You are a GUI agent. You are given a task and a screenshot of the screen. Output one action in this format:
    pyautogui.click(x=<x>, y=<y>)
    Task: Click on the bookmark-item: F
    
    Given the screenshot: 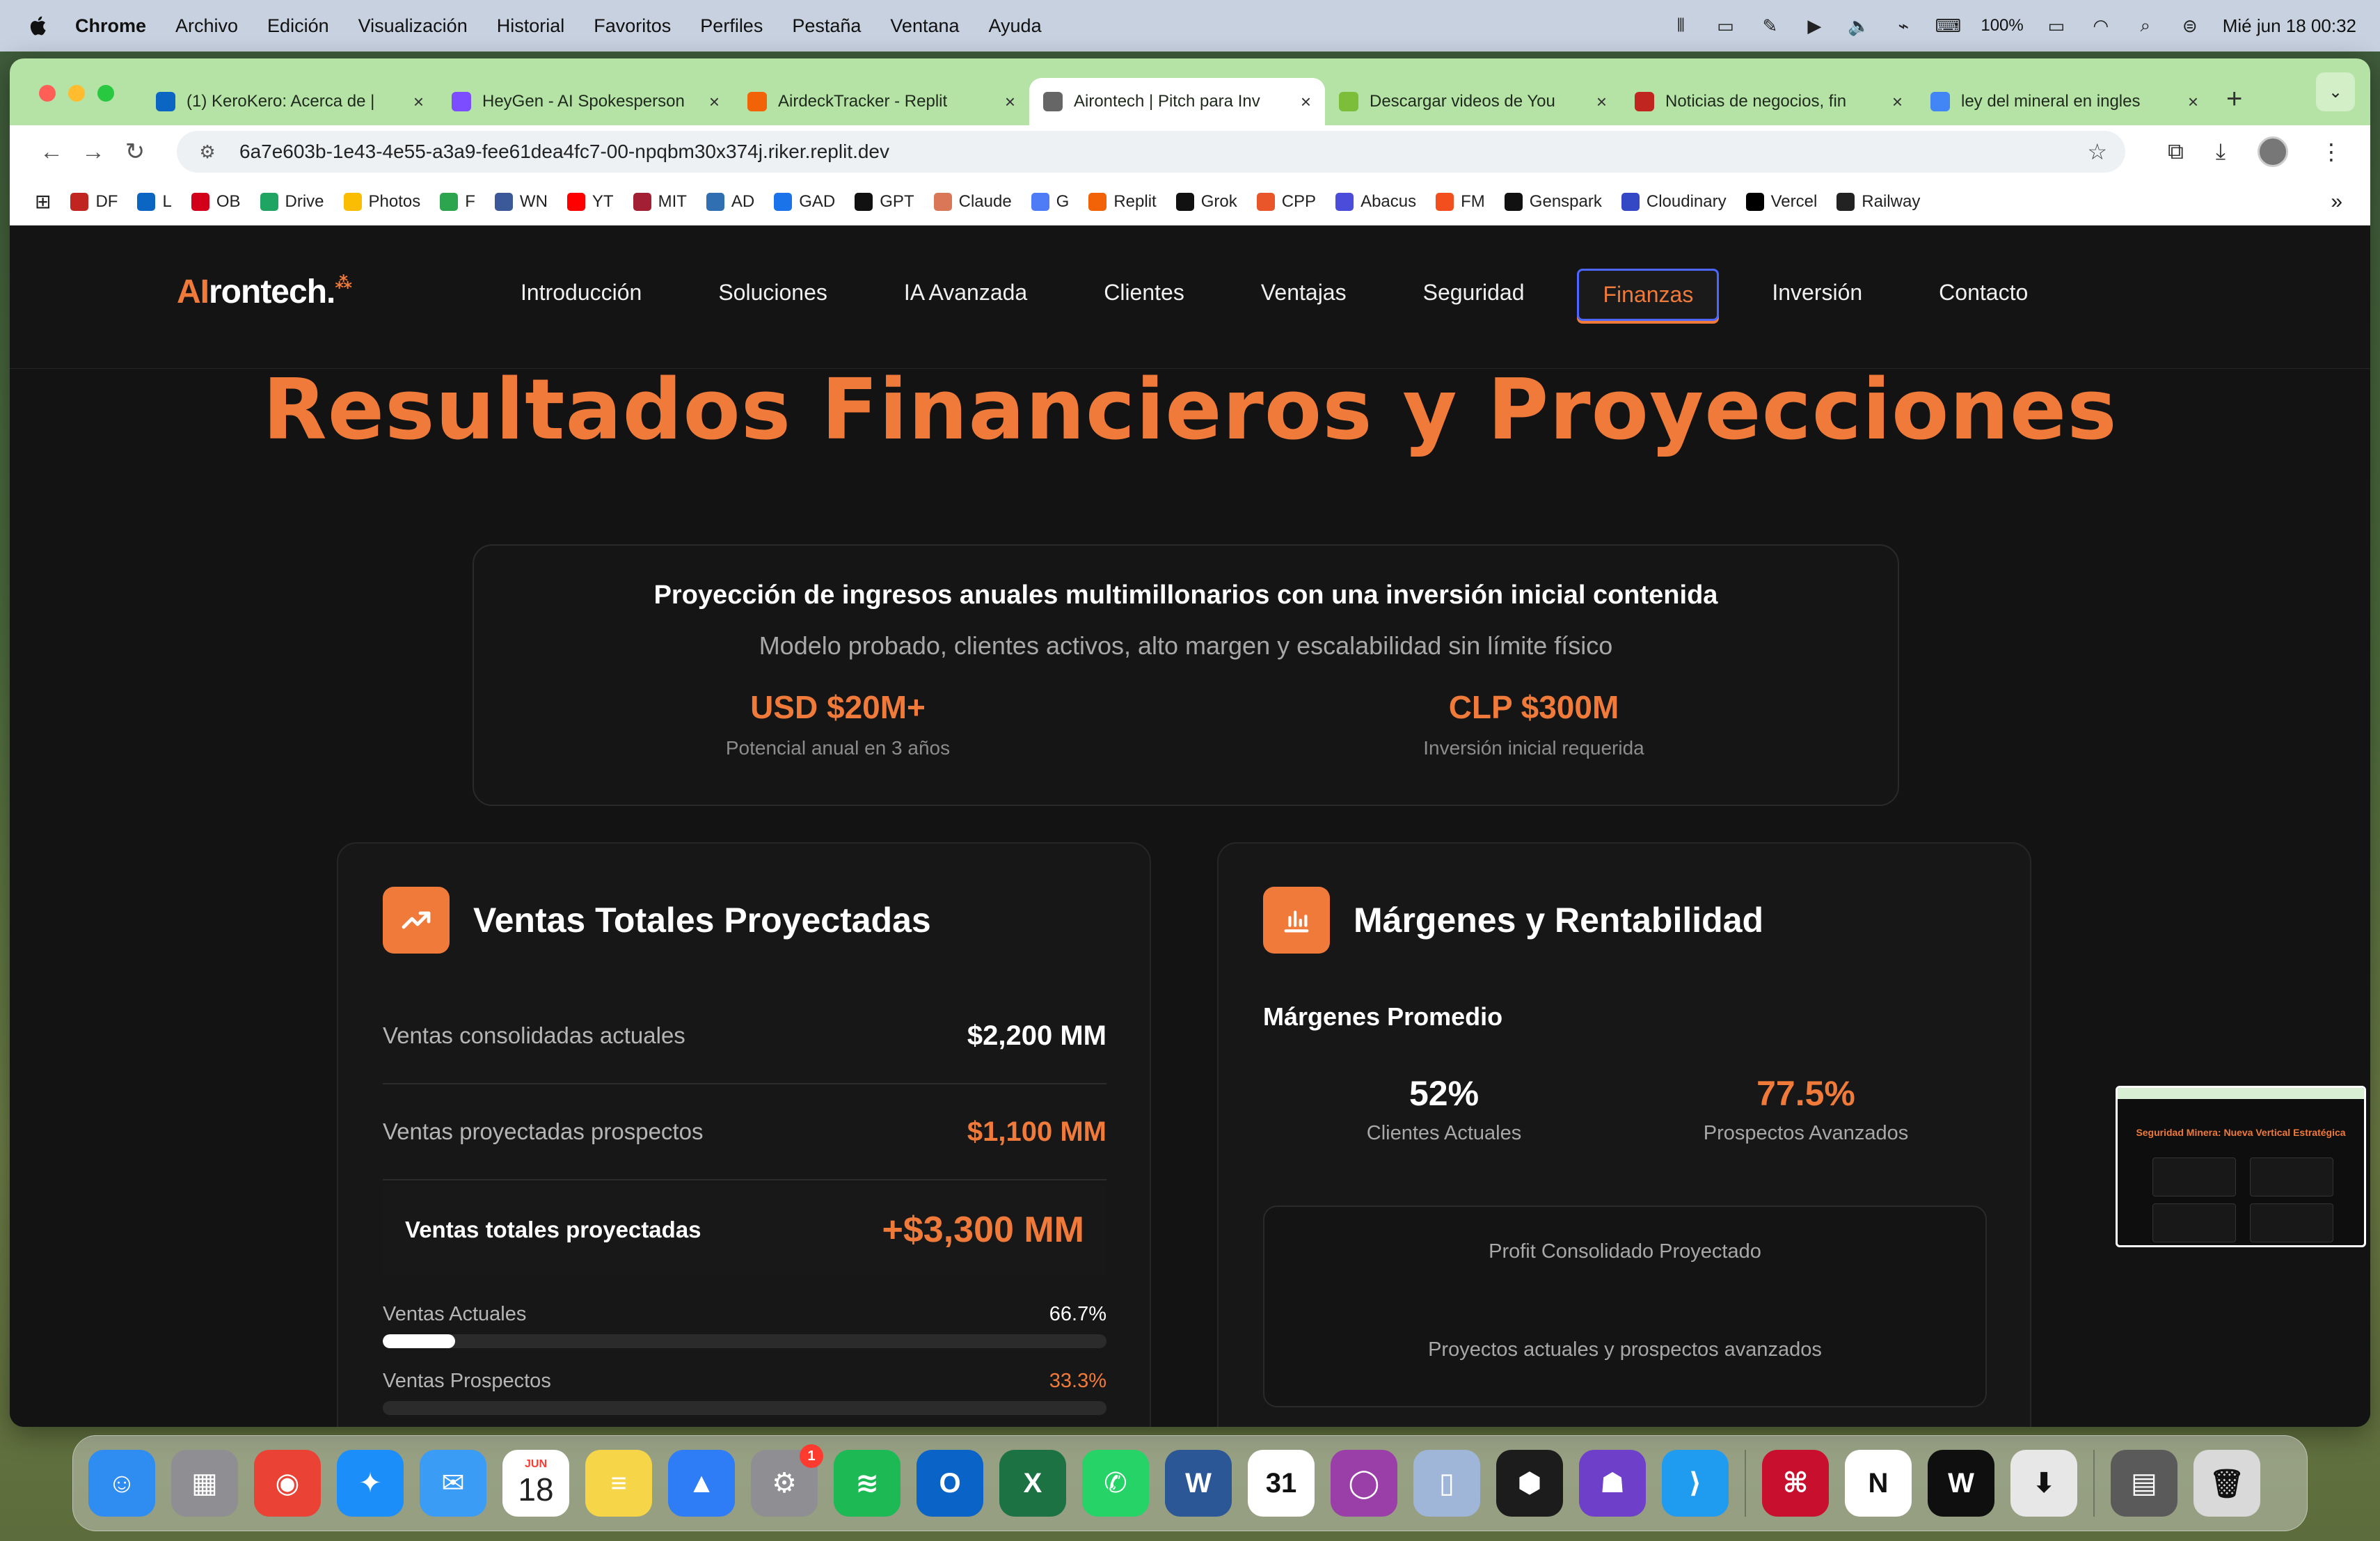 What is the action you would take?
    pyautogui.click(x=457, y=202)
    